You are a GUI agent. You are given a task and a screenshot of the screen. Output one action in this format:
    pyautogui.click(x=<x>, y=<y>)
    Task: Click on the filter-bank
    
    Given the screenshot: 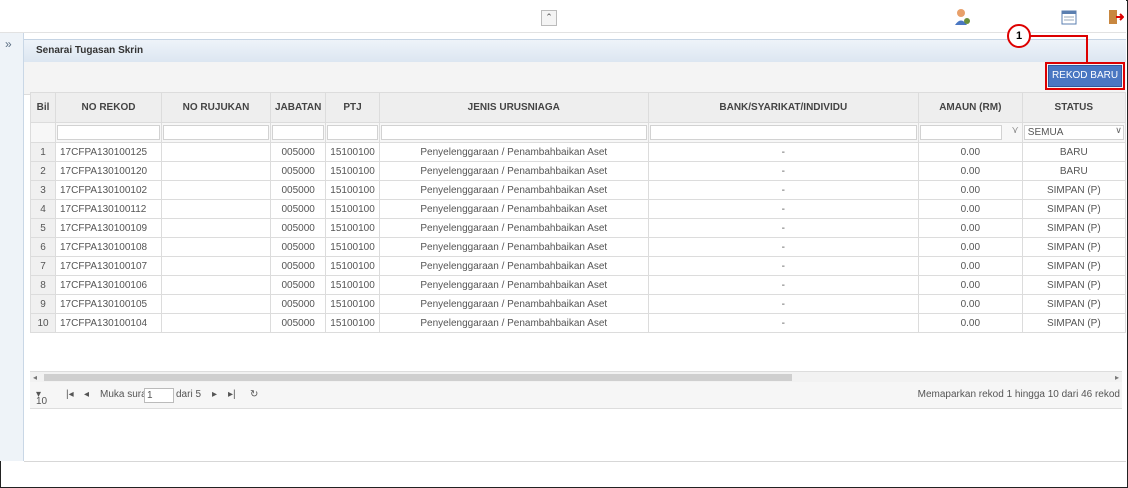 What is the action you would take?
    pyautogui.click(x=783, y=132)
    